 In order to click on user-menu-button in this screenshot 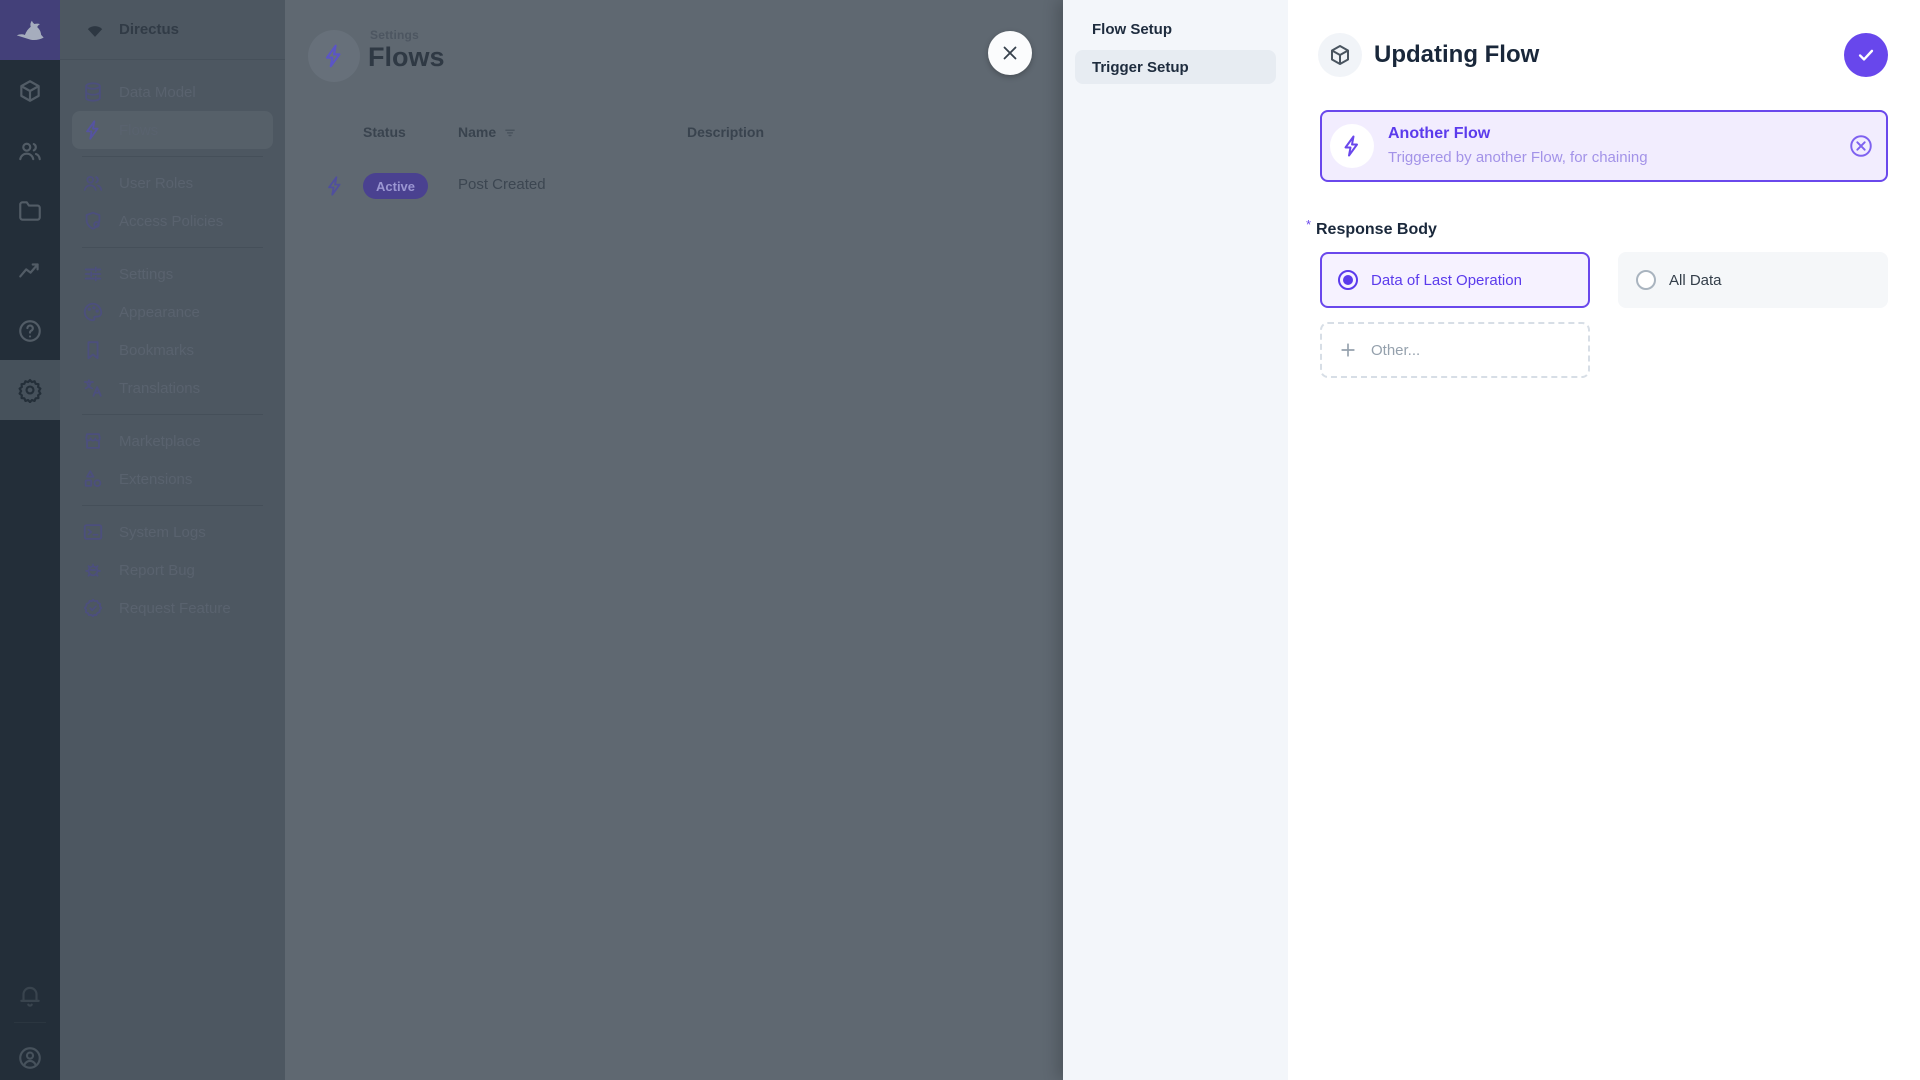, I will do `click(30, 1054)`.